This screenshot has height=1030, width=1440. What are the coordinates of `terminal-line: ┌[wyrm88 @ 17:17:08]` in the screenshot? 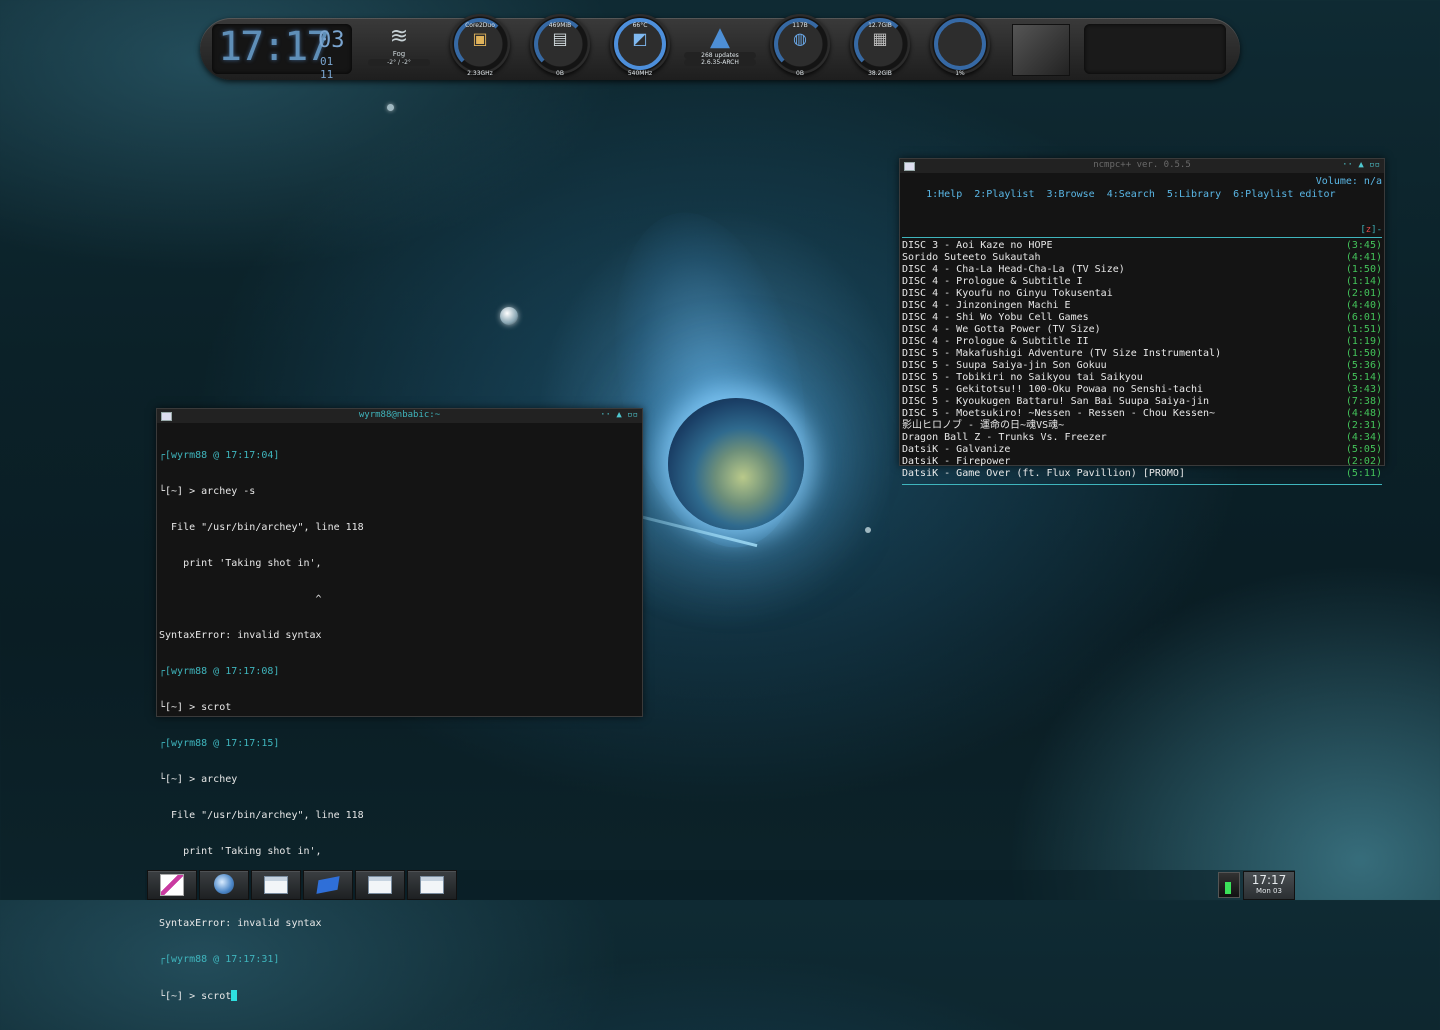 It's located at (219, 671).